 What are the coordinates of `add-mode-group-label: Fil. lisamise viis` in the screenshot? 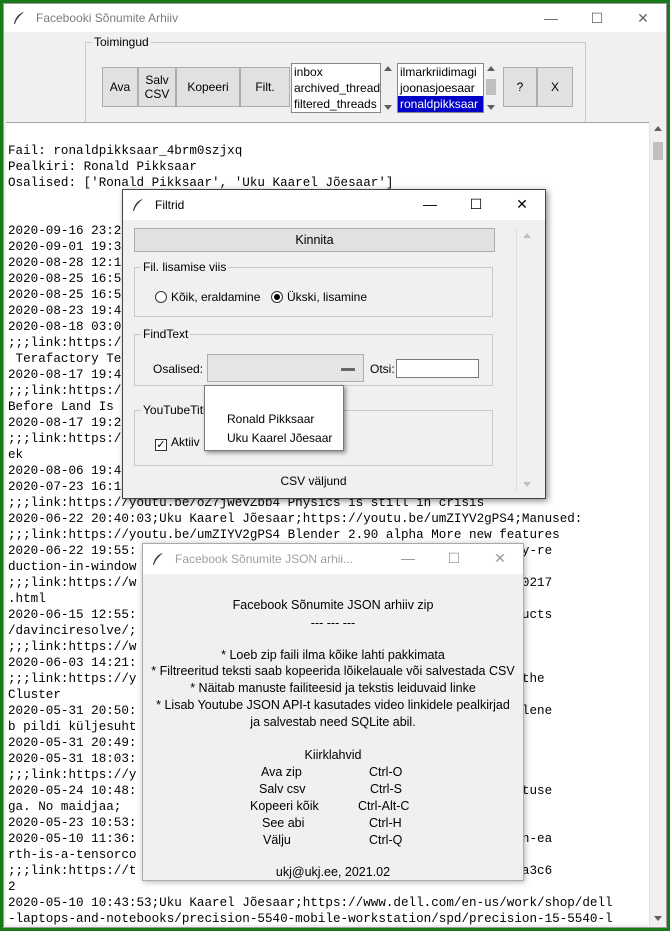 It's located at (185, 267).